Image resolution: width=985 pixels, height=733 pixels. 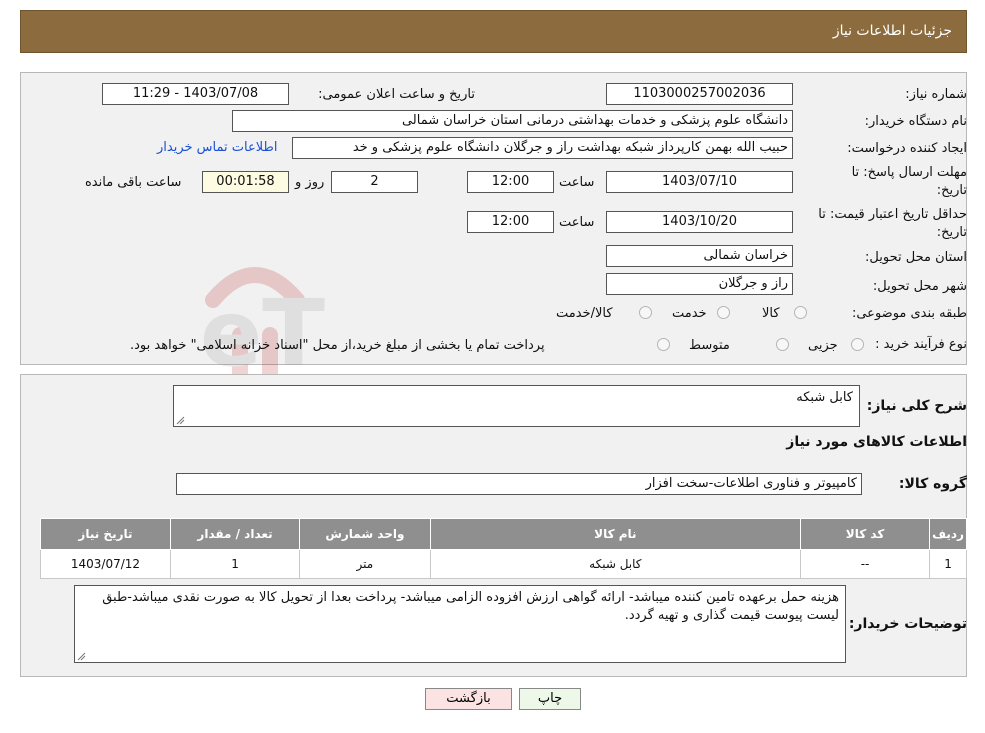 I want to click on deadline-time-field: 12:00, so click(x=510, y=182).